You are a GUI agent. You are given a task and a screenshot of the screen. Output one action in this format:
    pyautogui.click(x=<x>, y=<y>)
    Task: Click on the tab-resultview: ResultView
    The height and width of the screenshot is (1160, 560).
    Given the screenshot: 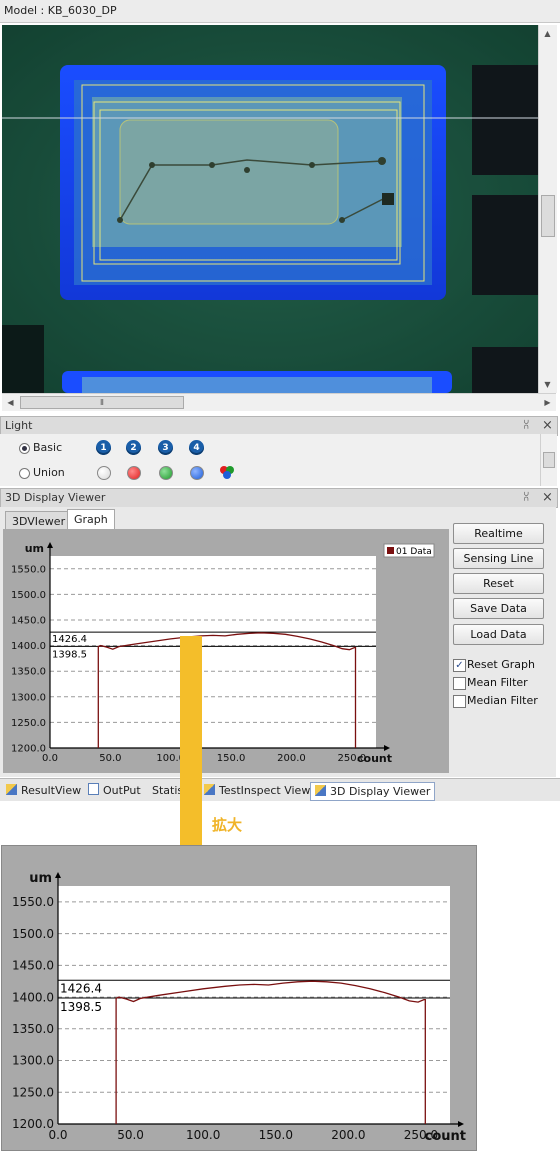 What is the action you would take?
    pyautogui.click(x=43, y=790)
    